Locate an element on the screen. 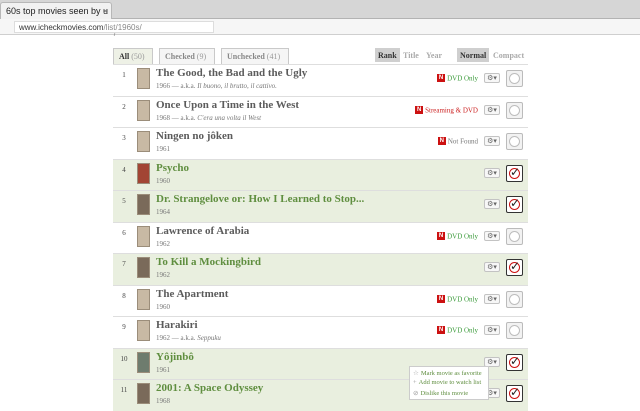  movie-rank: 3 is located at coordinates (124, 138).